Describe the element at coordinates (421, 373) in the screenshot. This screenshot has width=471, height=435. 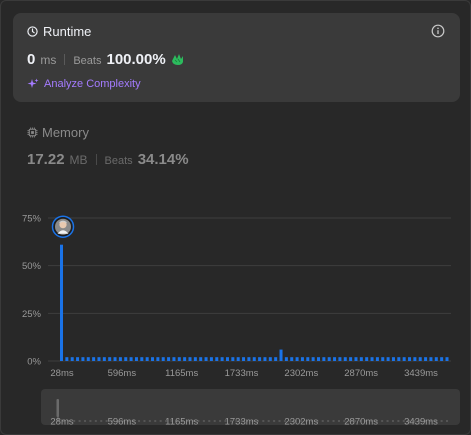
I see `x-tick-label: 3439ms` at that location.